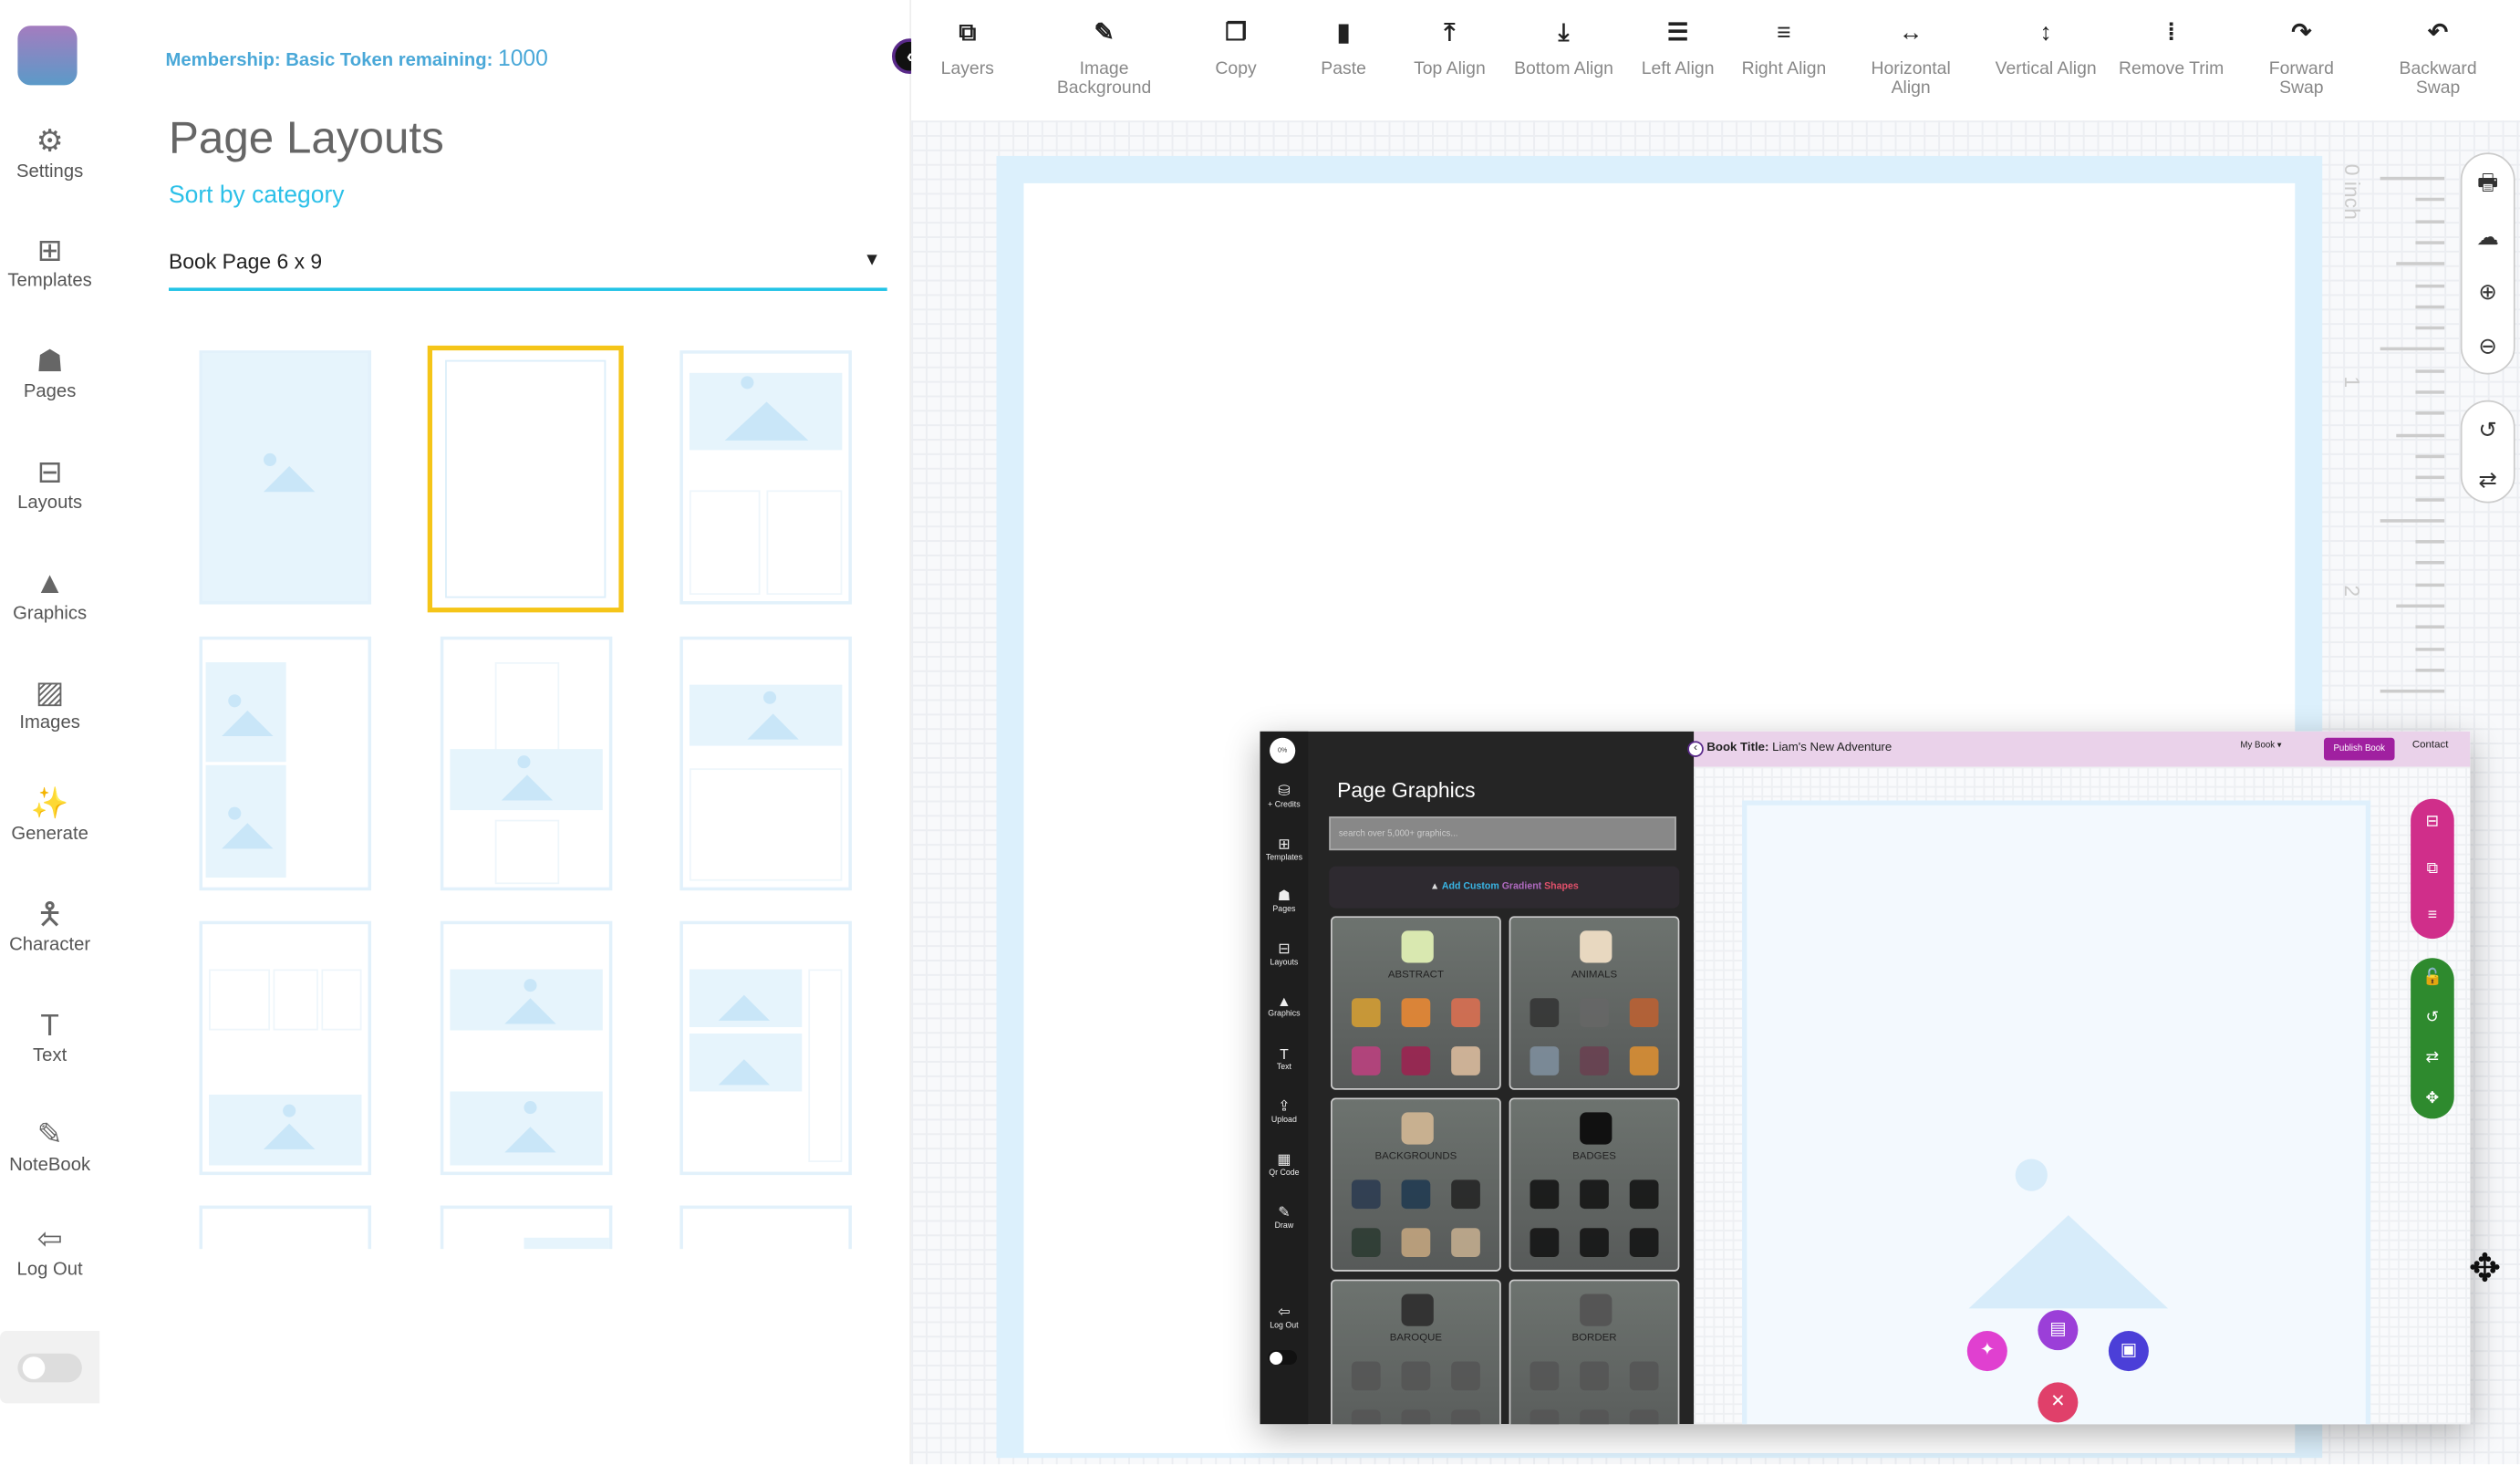 The image size is (2520, 1465). What do you see at coordinates (1343, 50) in the screenshot?
I see `toolbar-paste-button: ▮ Paste` at bounding box center [1343, 50].